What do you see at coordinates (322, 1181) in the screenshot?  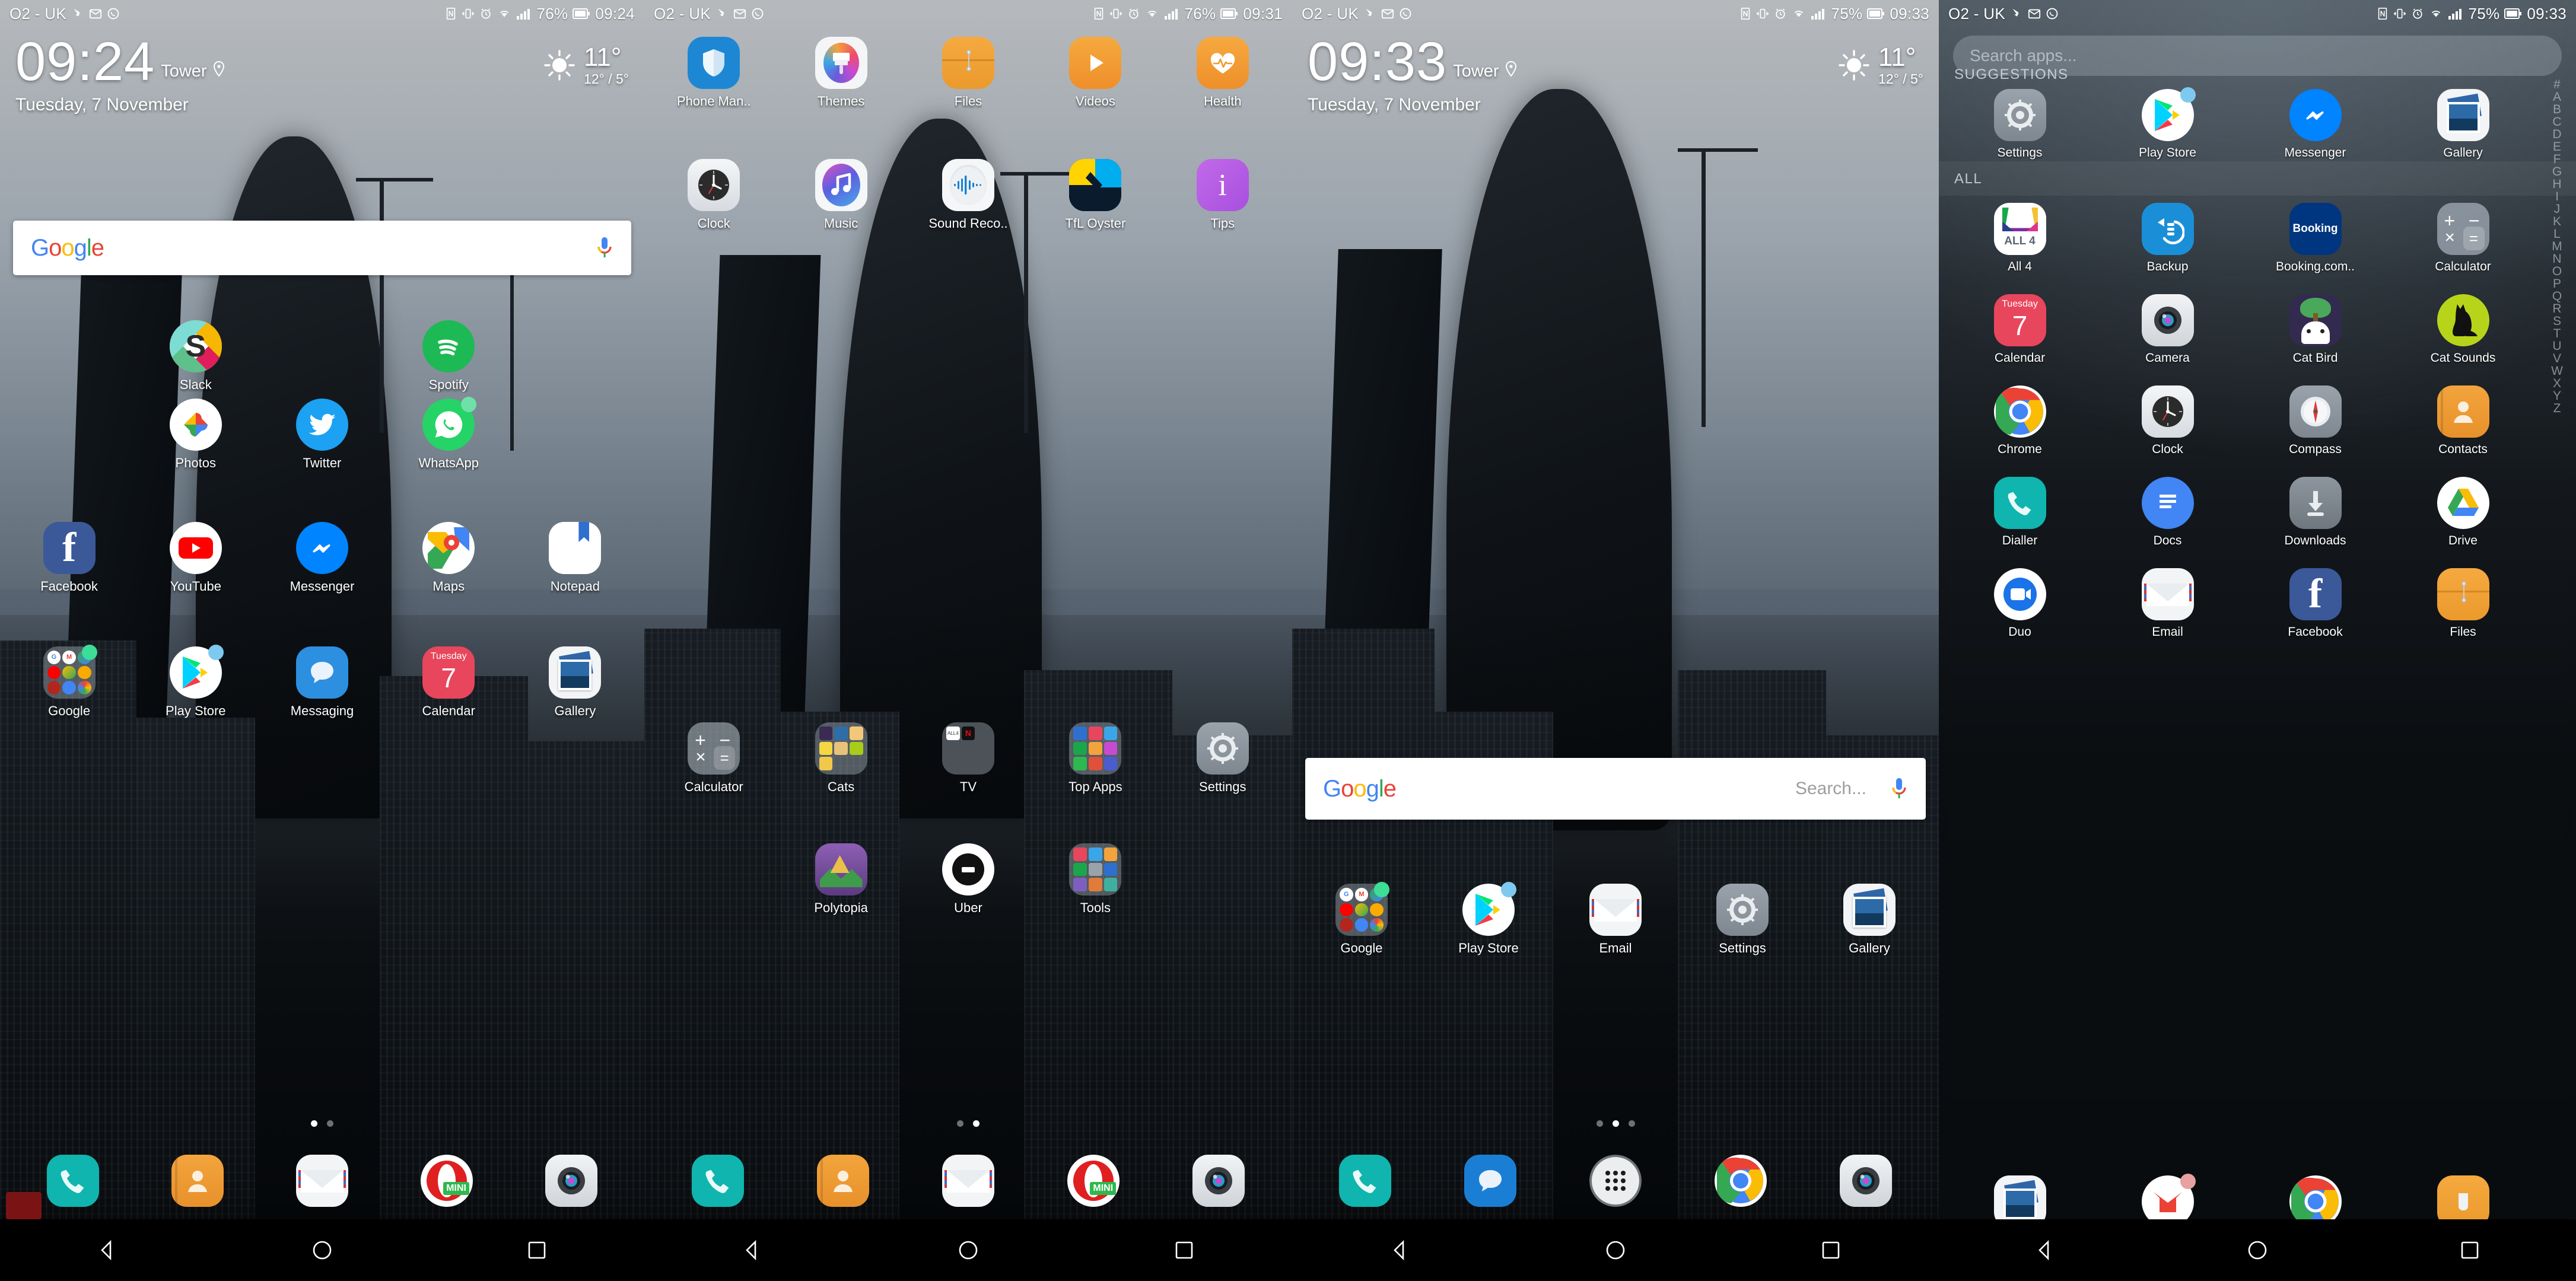 I see `email-icon` at bounding box center [322, 1181].